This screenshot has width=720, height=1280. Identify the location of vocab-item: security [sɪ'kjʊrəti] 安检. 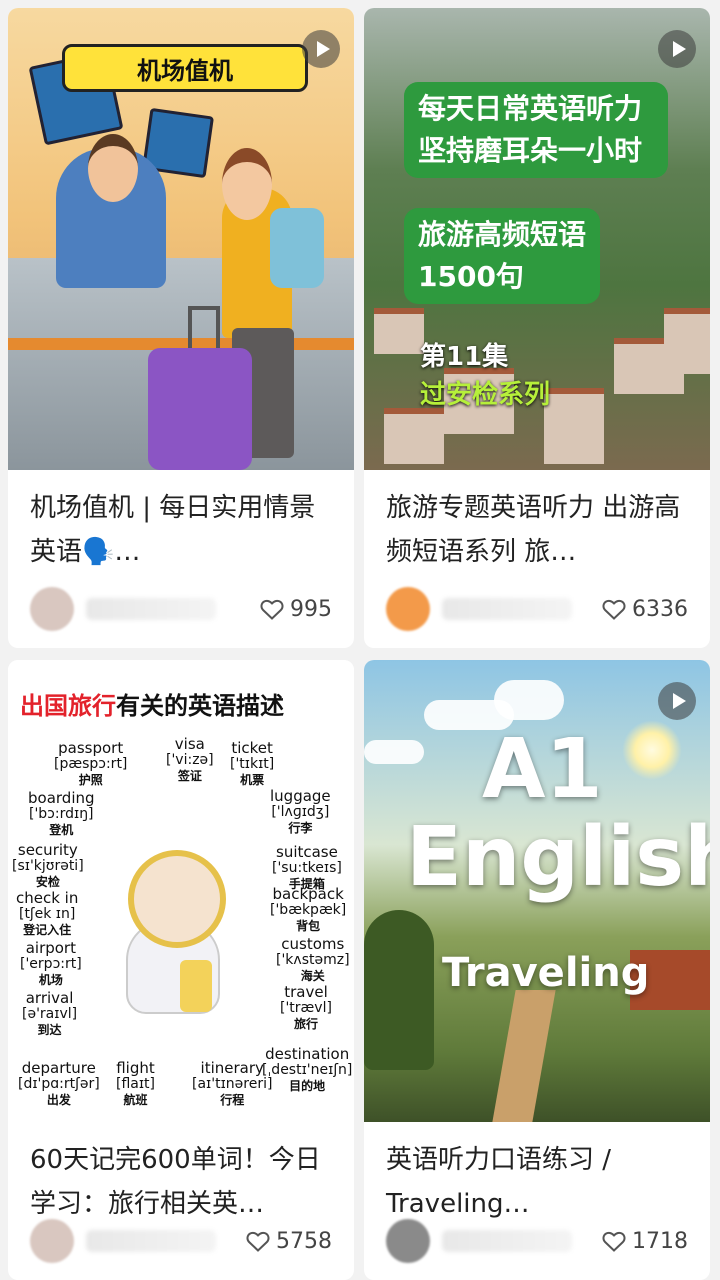
(48, 866).